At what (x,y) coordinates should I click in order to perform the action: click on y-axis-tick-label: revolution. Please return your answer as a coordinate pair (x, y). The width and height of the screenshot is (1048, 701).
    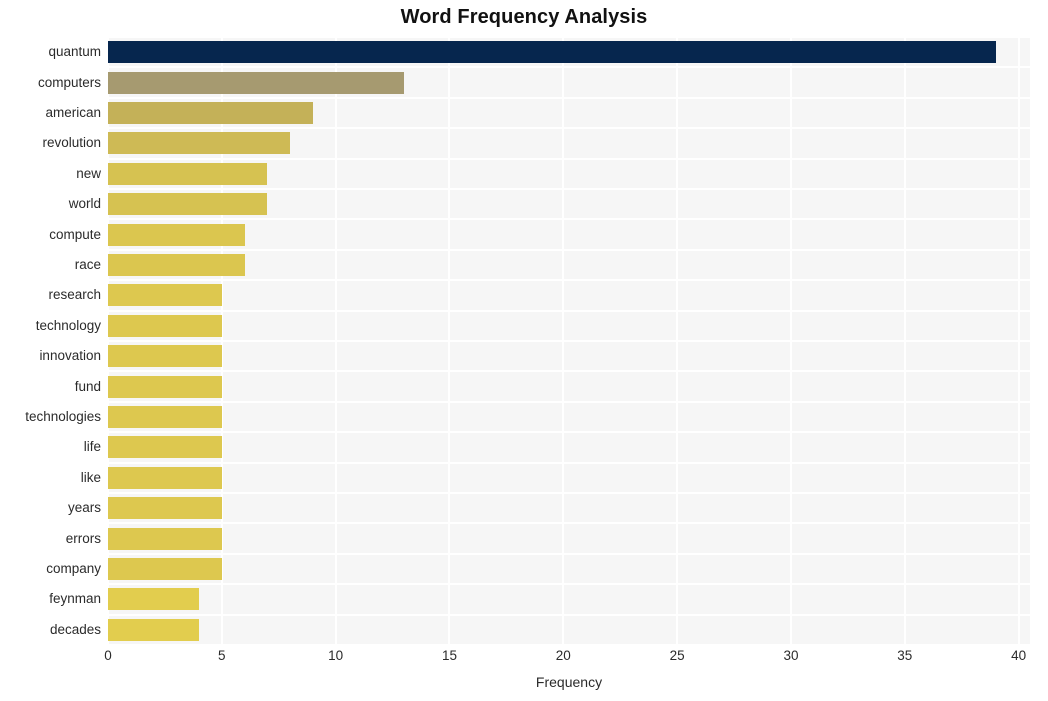
    Looking at the image, I should click on (71, 143).